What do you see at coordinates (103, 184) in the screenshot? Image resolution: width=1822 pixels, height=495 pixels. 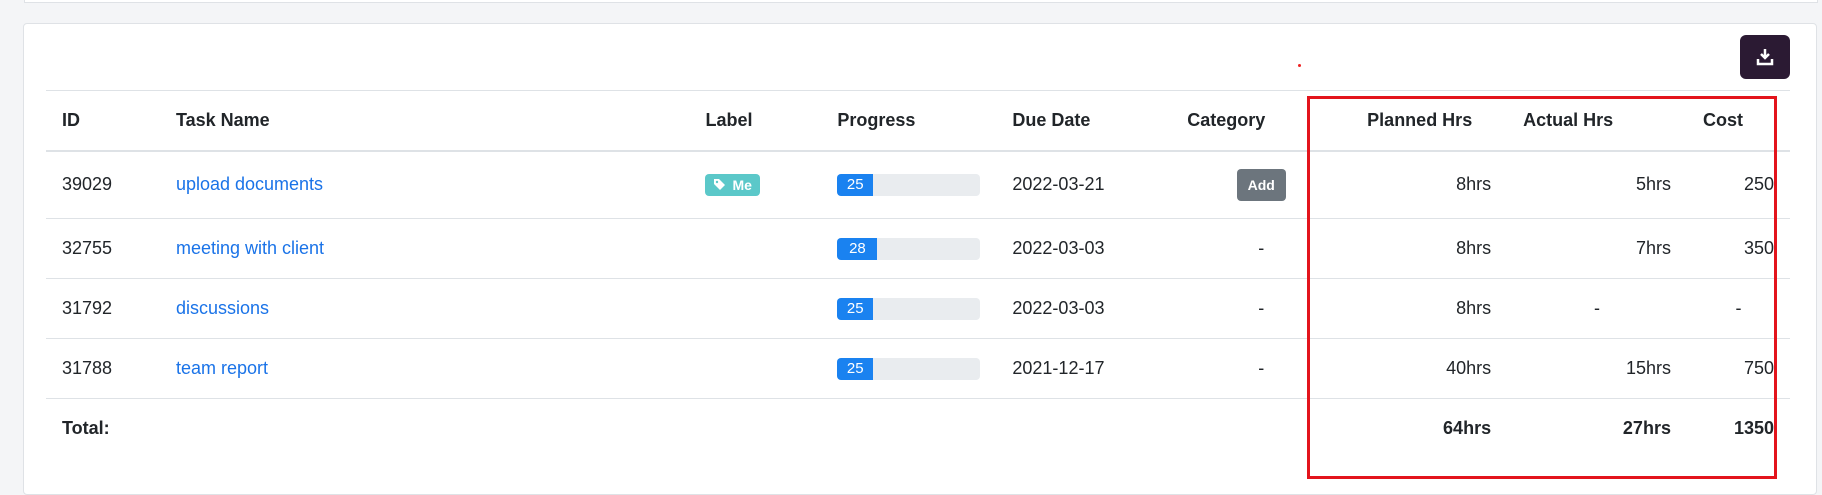 I see `cell-id: 39029` at bounding box center [103, 184].